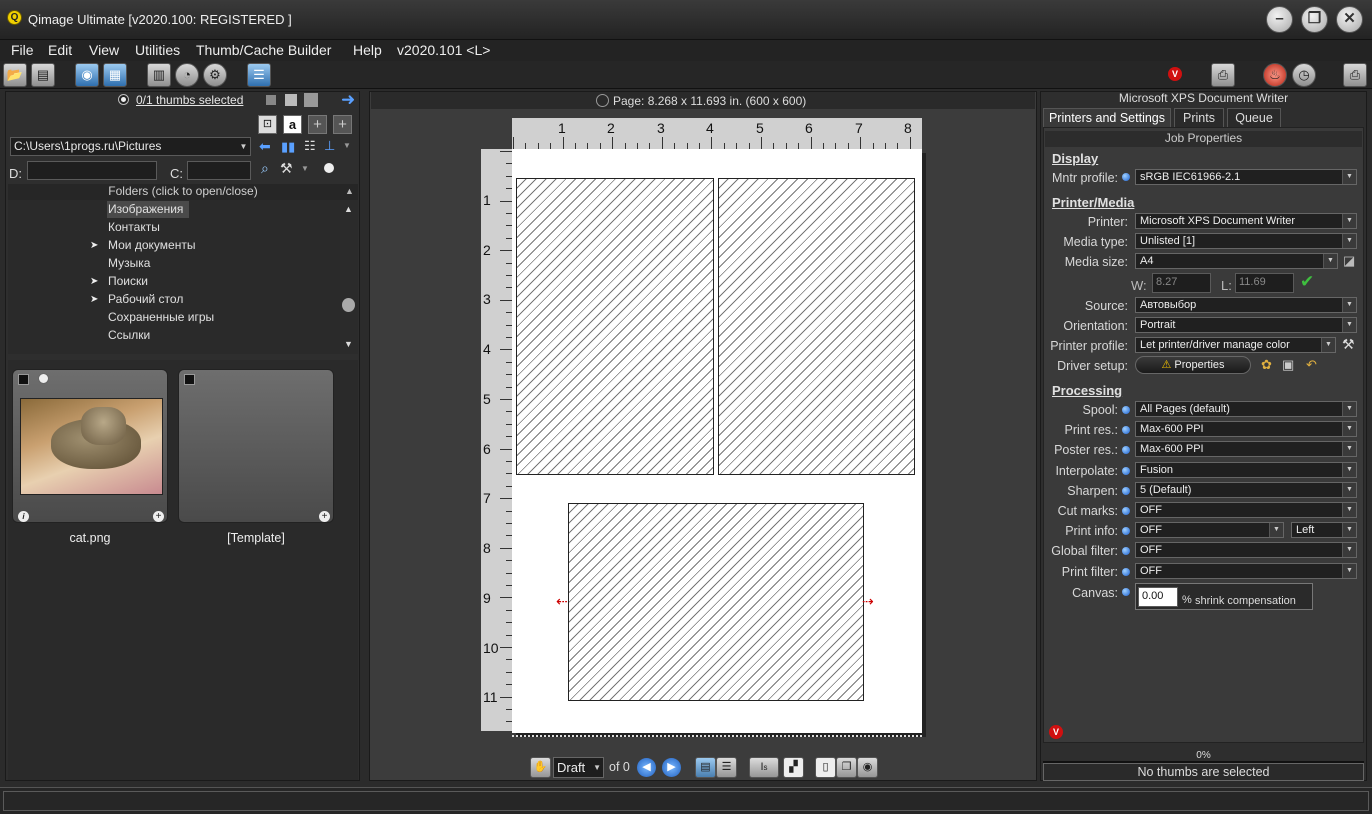 The width and height of the screenshot is (1372, 814). Describe the element at coordinates (1266, 365) in the screenshot. I see `open-settings-icon: ✿` at that location.